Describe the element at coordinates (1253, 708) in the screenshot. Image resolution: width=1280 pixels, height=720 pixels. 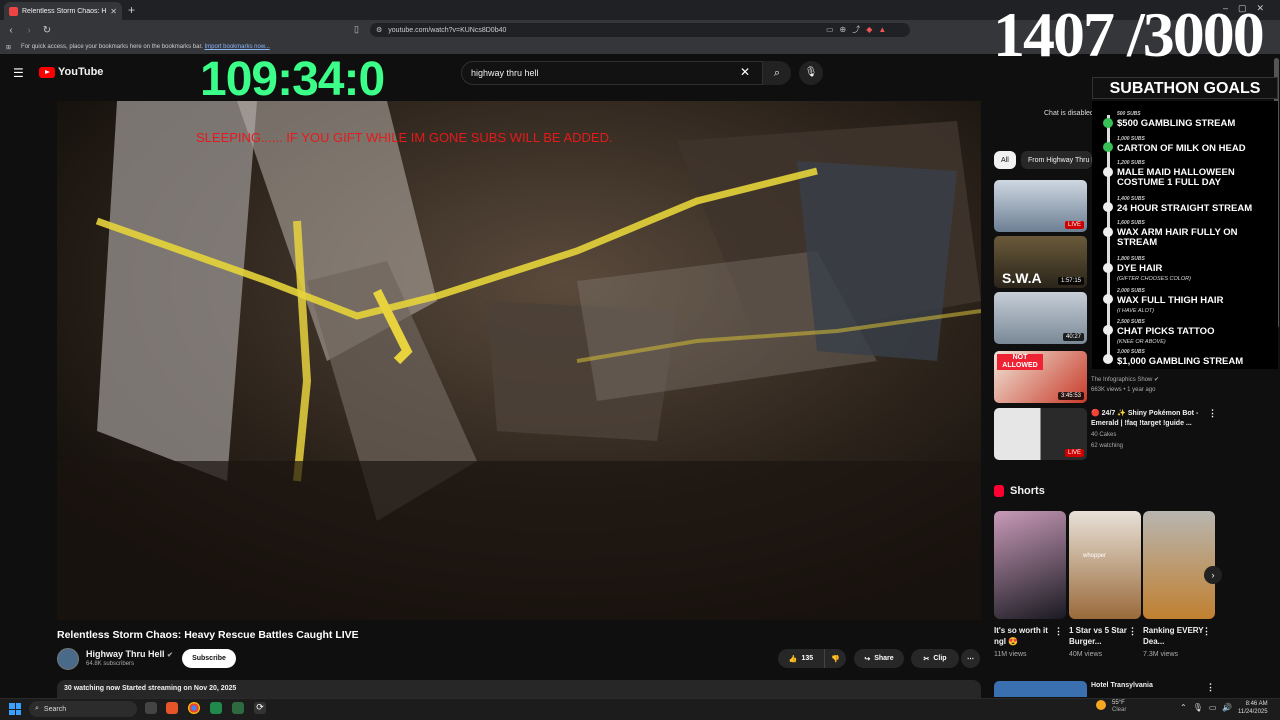
I see `taskbar-clock: 8:46 AM 11/24/2025` at that location.